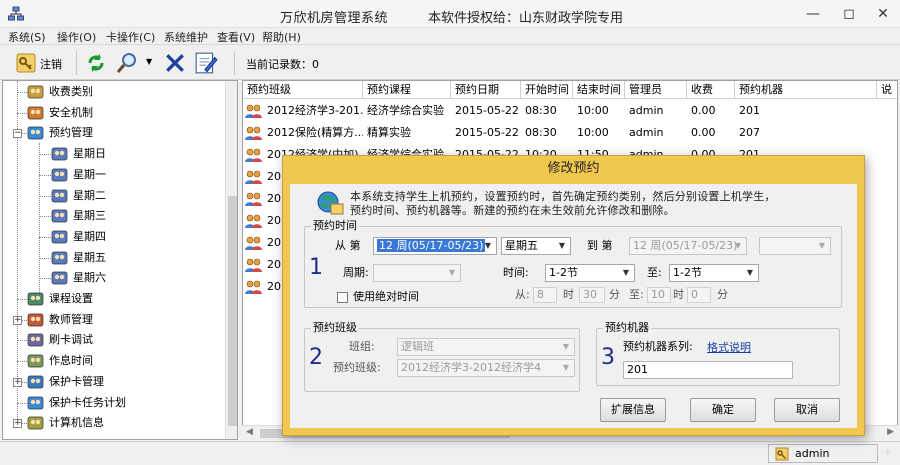  What do you see at coordinates (573, 168) in the screenshot?
I see `dialog-title: 修改预约` at bounding box center [573, 168].